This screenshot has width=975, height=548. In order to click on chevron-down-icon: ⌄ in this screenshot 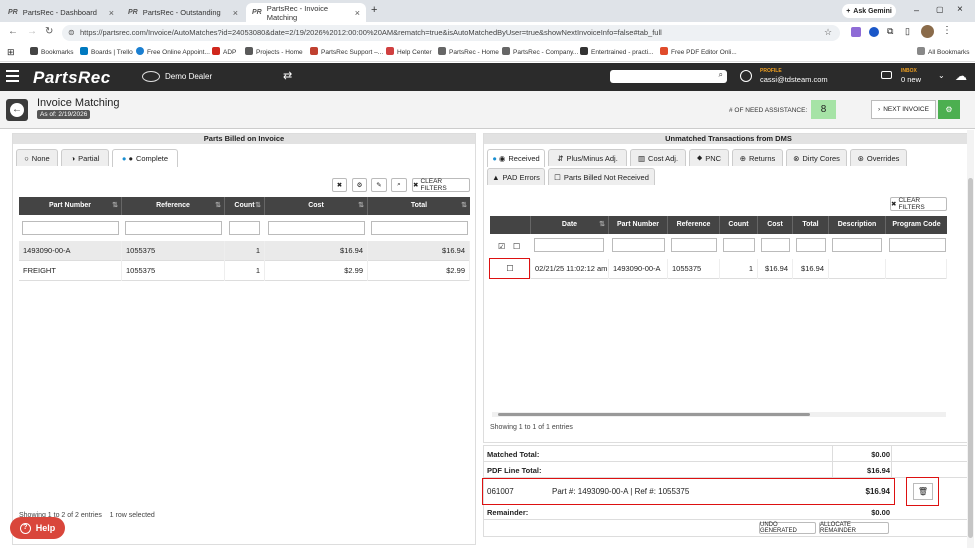, I will do `click(941, 75)`.